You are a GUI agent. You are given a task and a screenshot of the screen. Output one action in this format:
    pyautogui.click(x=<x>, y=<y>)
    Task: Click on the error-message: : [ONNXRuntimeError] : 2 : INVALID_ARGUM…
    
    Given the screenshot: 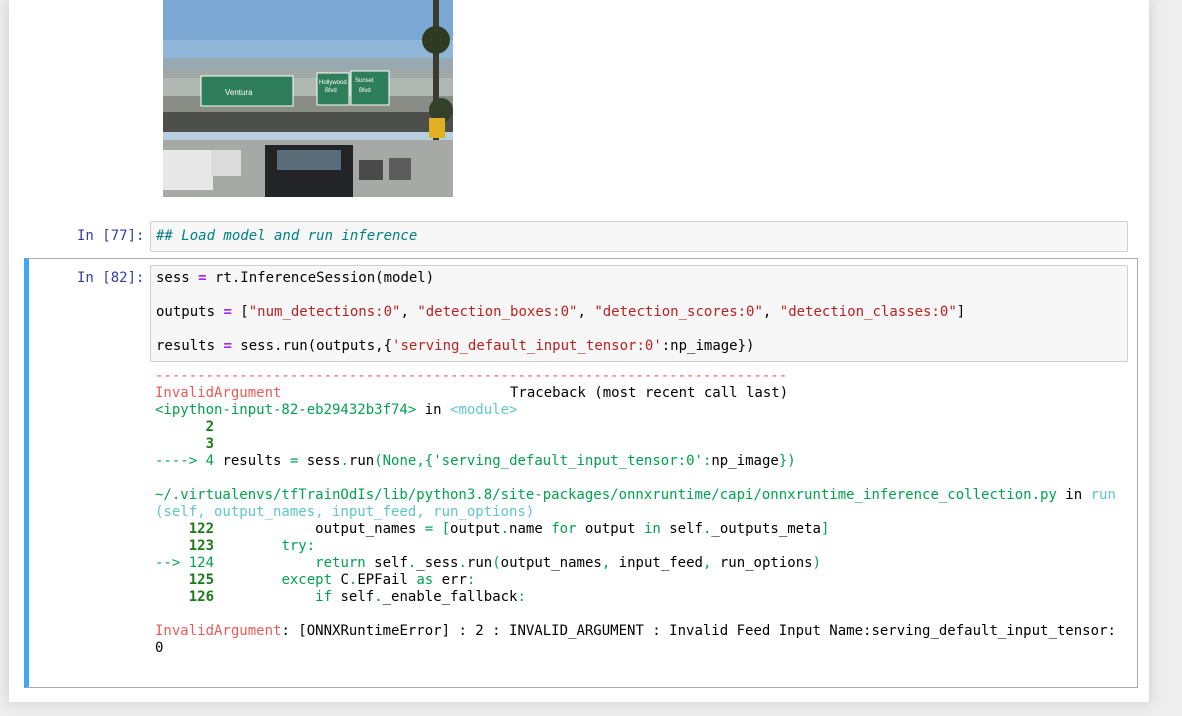 What is the action you would take?
    pyautogui.click(x=698, y=631)
    